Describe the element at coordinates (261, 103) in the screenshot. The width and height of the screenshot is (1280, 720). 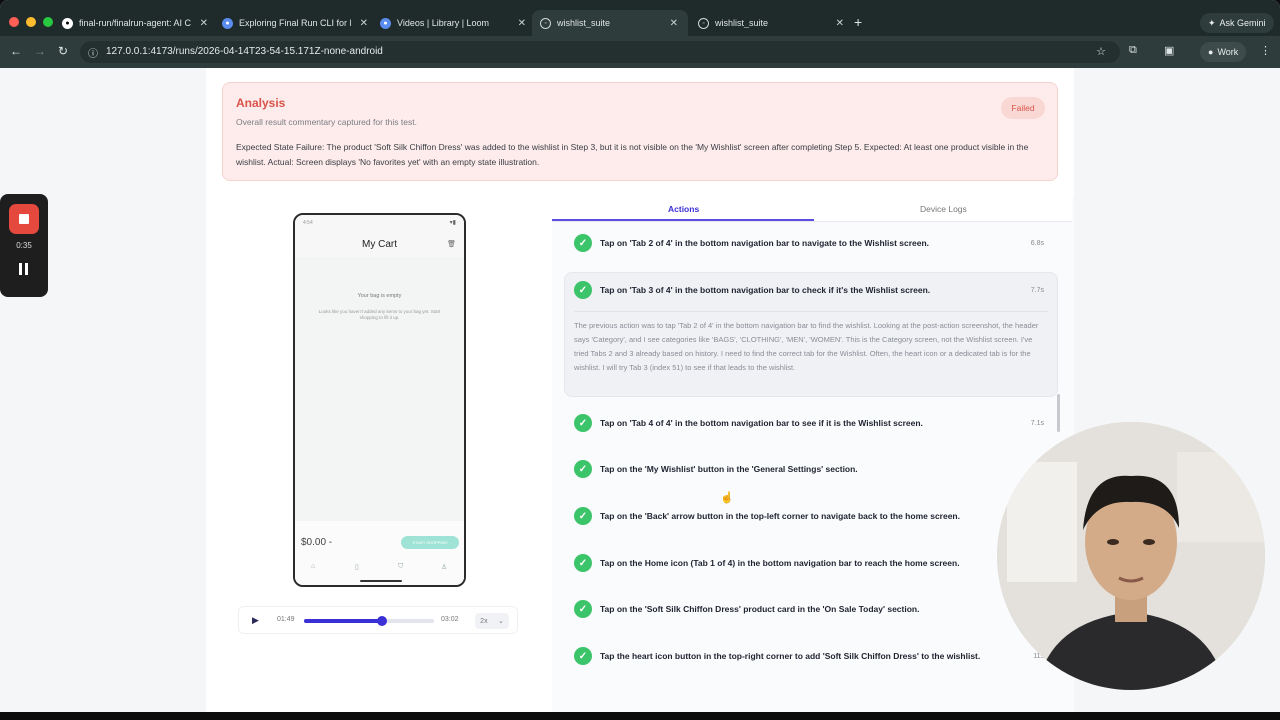
I see `analysis-title: Analysis` at that location.